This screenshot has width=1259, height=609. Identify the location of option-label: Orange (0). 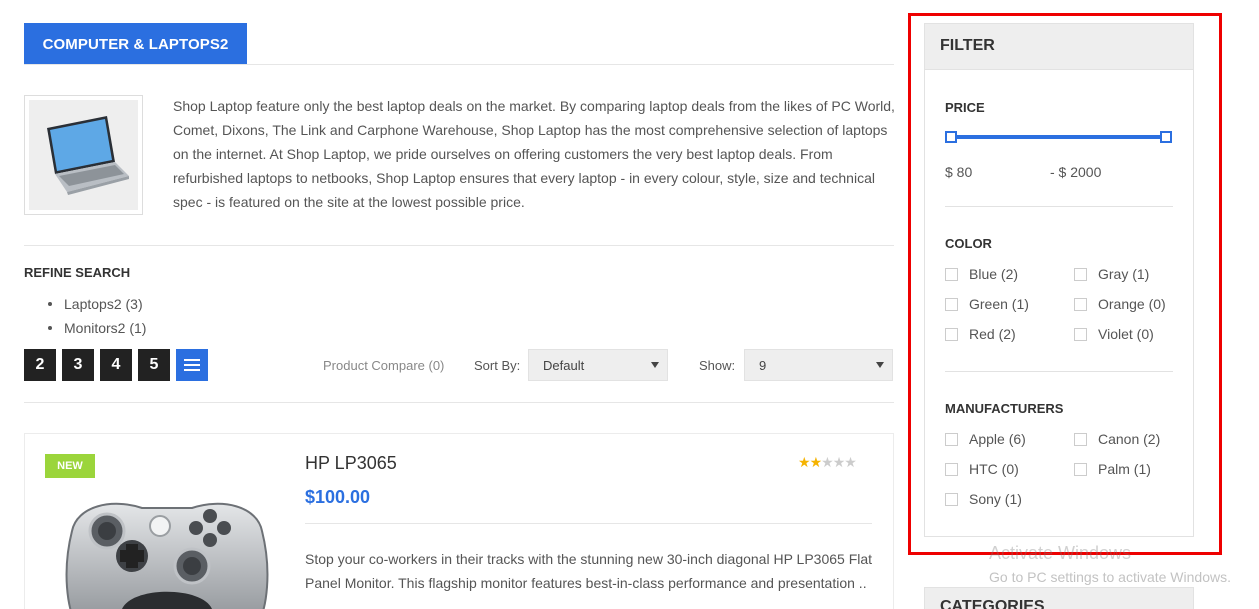
(1132, 304).